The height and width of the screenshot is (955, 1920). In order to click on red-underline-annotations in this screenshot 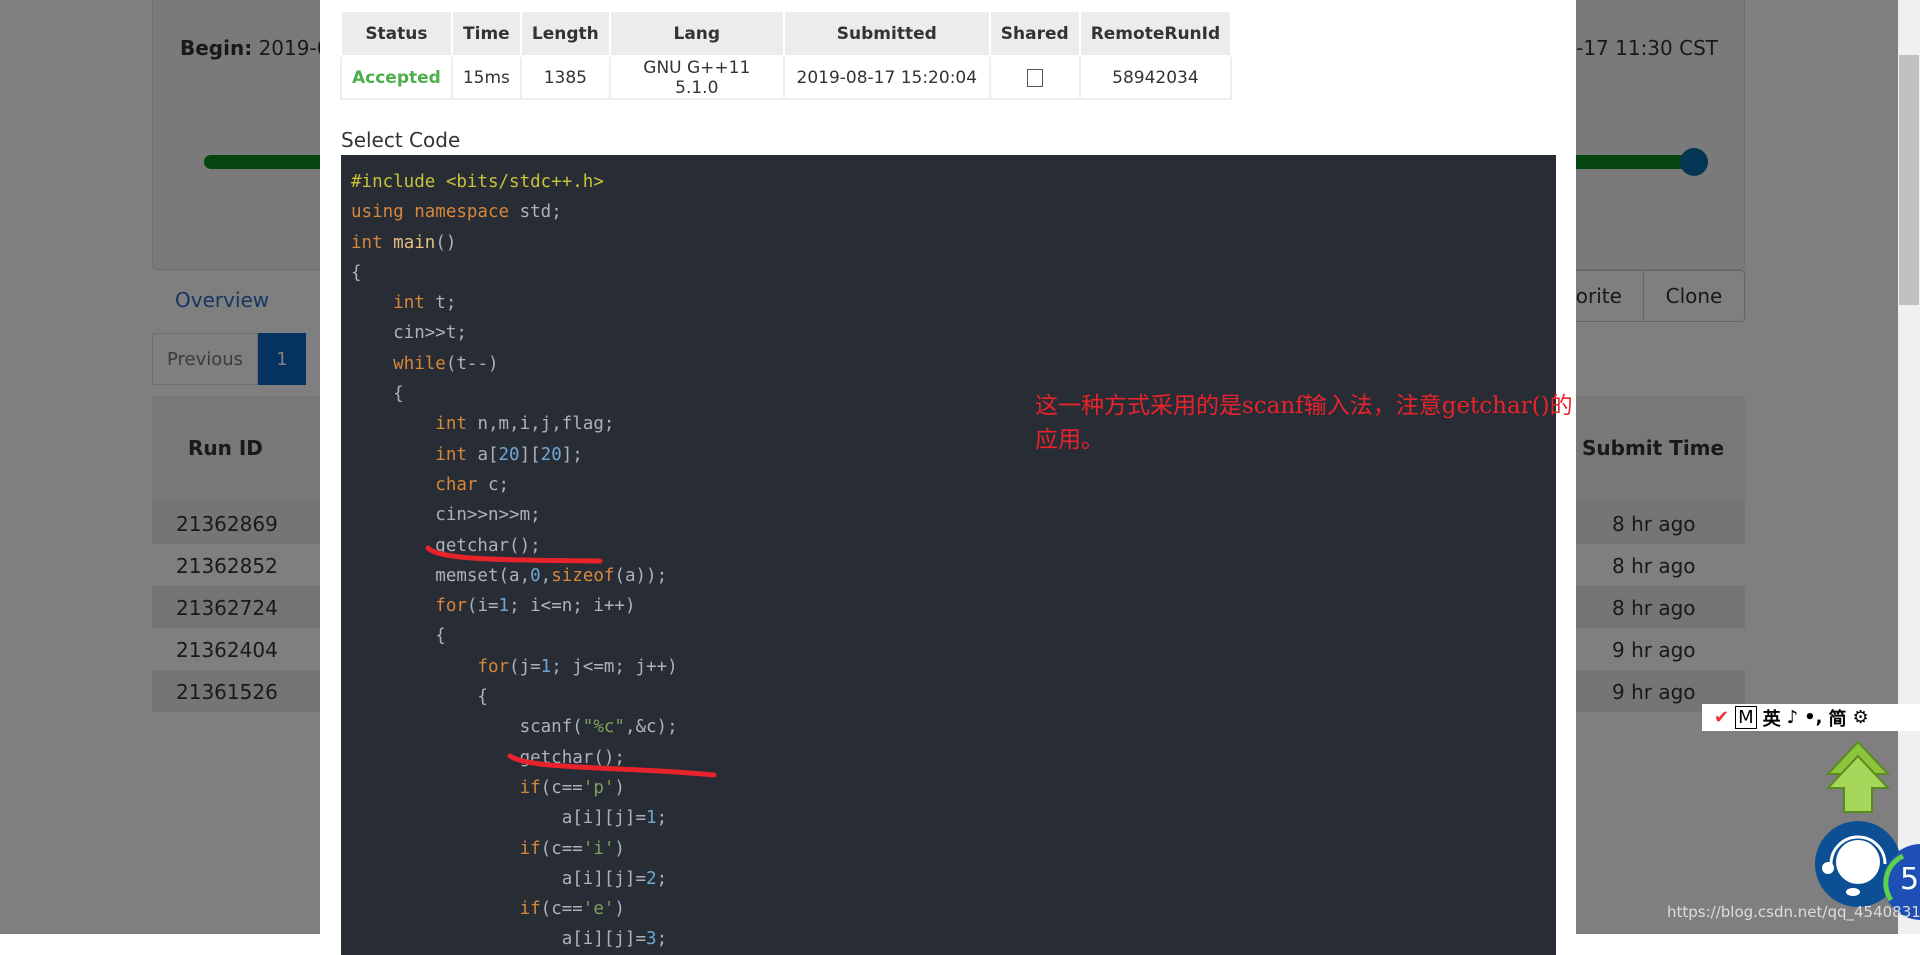, I will do `click(571, 661)`.